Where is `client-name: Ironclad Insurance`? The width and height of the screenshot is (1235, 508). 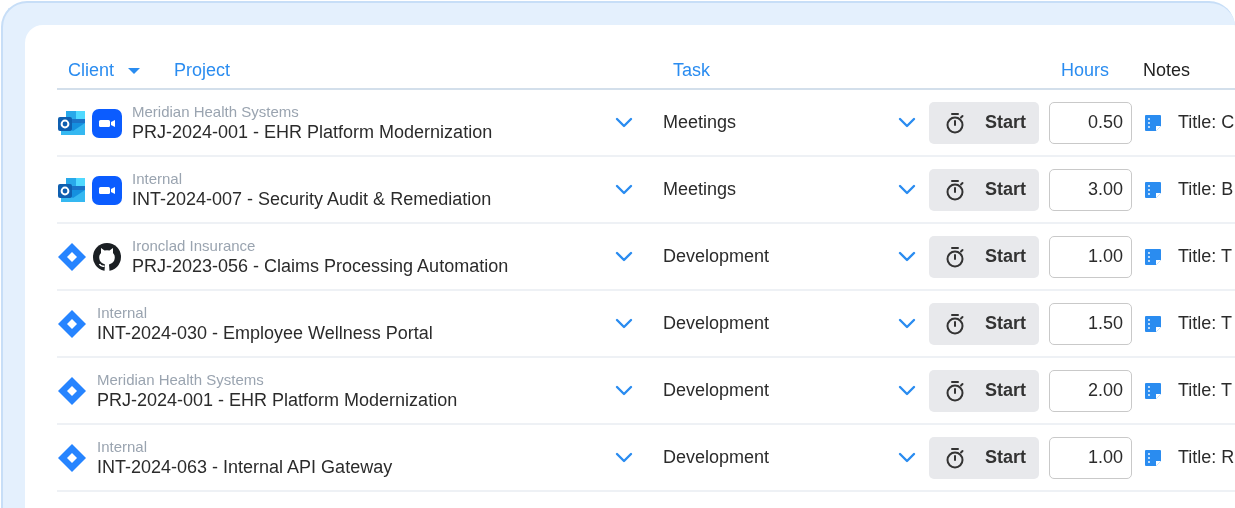
client-name: Ironclad Insurance is located at coordinates (194, 245).